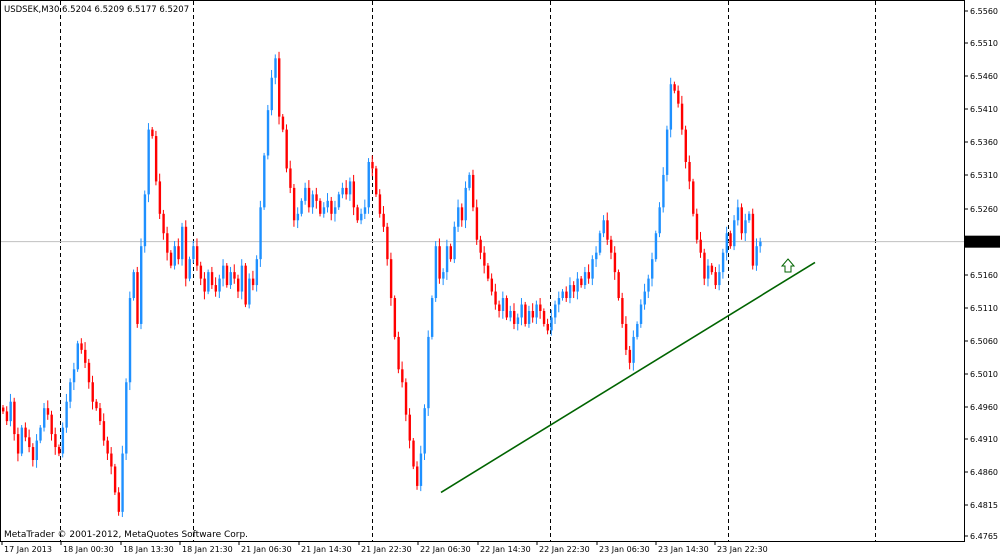  I want to click on price-tick-label: 6.4765, so click(984, 536).